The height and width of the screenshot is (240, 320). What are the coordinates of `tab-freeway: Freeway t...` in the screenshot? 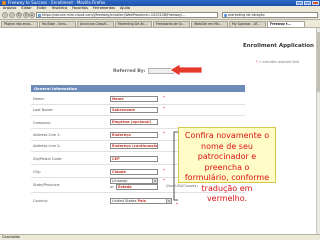 It's located at (286, 24).